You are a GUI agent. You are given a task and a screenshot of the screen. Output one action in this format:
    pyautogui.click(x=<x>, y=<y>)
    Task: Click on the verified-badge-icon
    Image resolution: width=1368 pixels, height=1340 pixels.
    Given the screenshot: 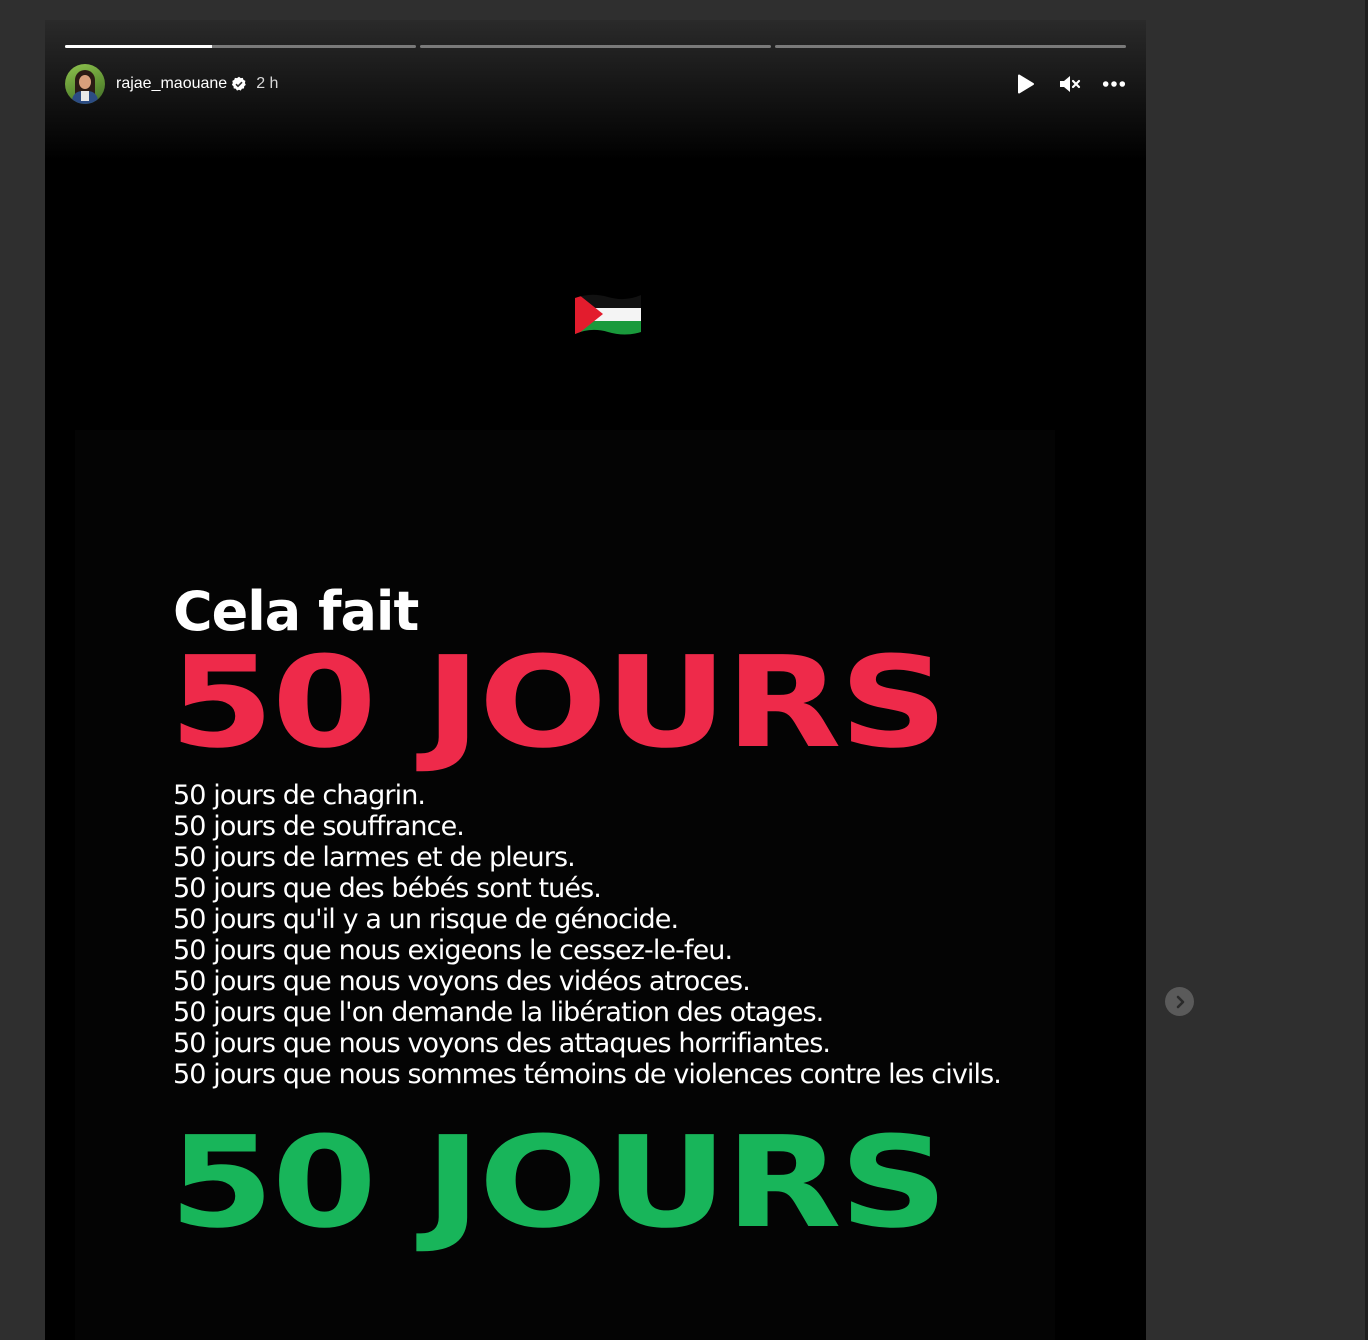 What is the action you would take?
    pyautogui.click(x=239, y=83)
    